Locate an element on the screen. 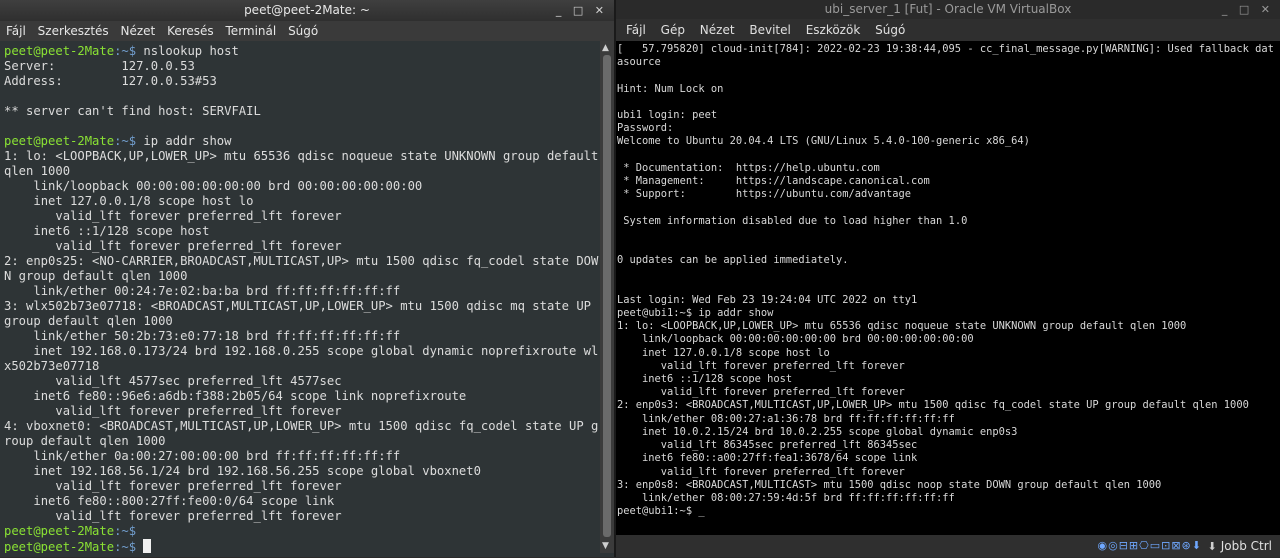  menu-terminal: Terminál is located at coordinates (251, 31).